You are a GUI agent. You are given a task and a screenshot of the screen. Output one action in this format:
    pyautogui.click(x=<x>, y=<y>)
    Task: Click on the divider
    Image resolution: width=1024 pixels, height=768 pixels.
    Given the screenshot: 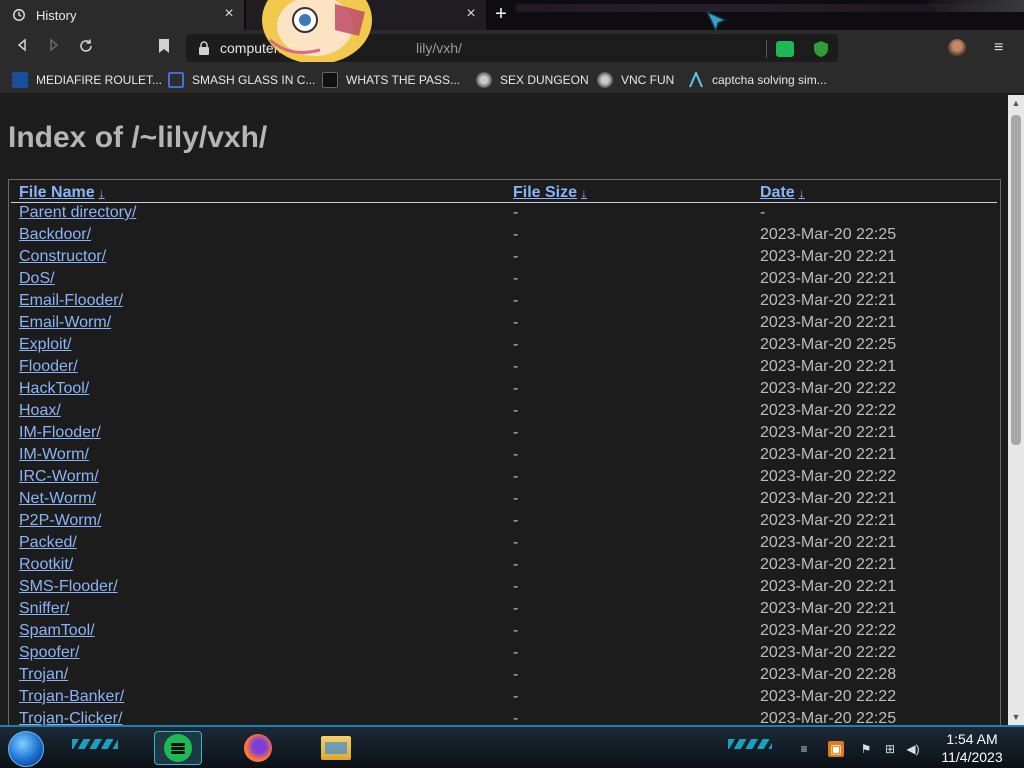 What is the action you would take?
    pyautogui.click(x=766, y=49)
    